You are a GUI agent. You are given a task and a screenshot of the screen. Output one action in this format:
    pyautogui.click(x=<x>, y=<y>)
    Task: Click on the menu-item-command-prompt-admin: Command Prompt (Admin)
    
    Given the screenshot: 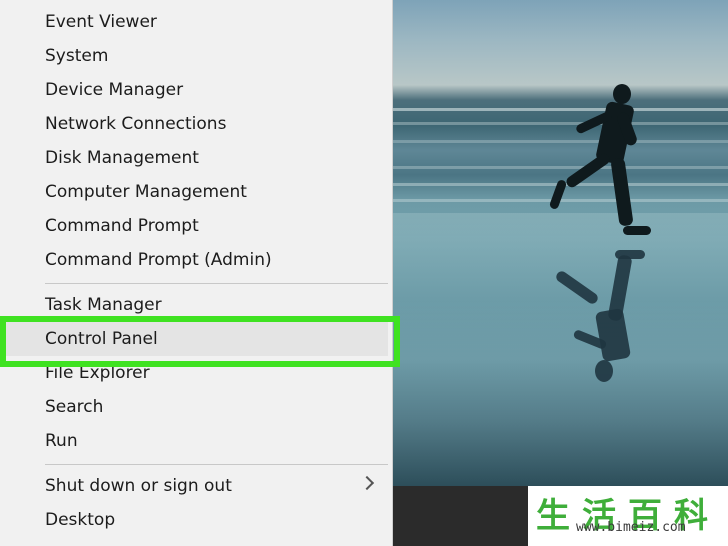 What is the action you would take?
    pyautogui.click(x=196, y=260)
    